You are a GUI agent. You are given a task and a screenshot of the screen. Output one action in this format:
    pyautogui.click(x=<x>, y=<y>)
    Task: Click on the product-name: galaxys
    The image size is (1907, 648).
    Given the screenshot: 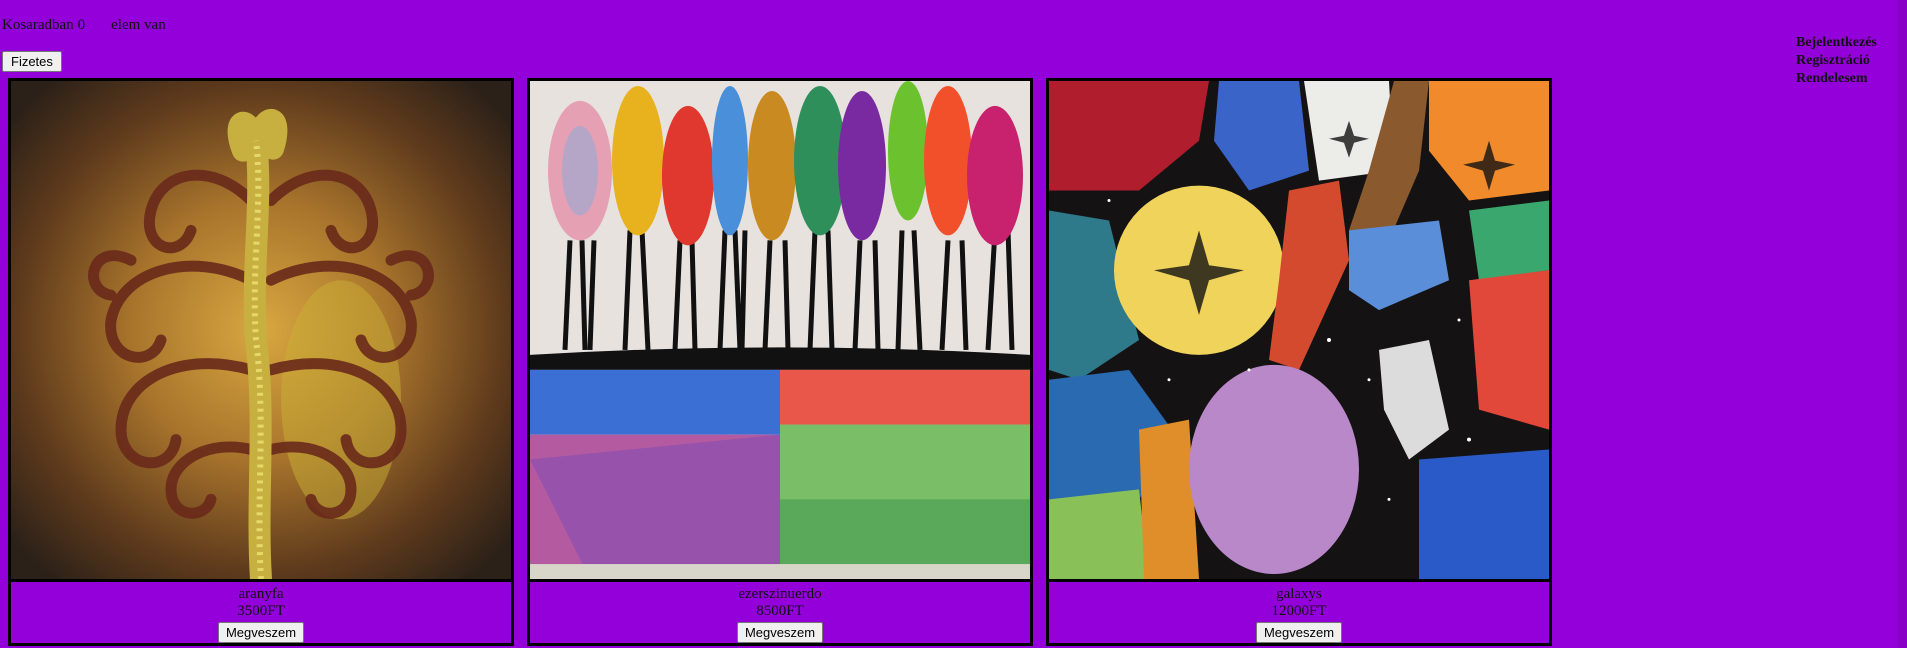 What is the action you would take?
    pyautogui.click(x=1299, y=594)
    